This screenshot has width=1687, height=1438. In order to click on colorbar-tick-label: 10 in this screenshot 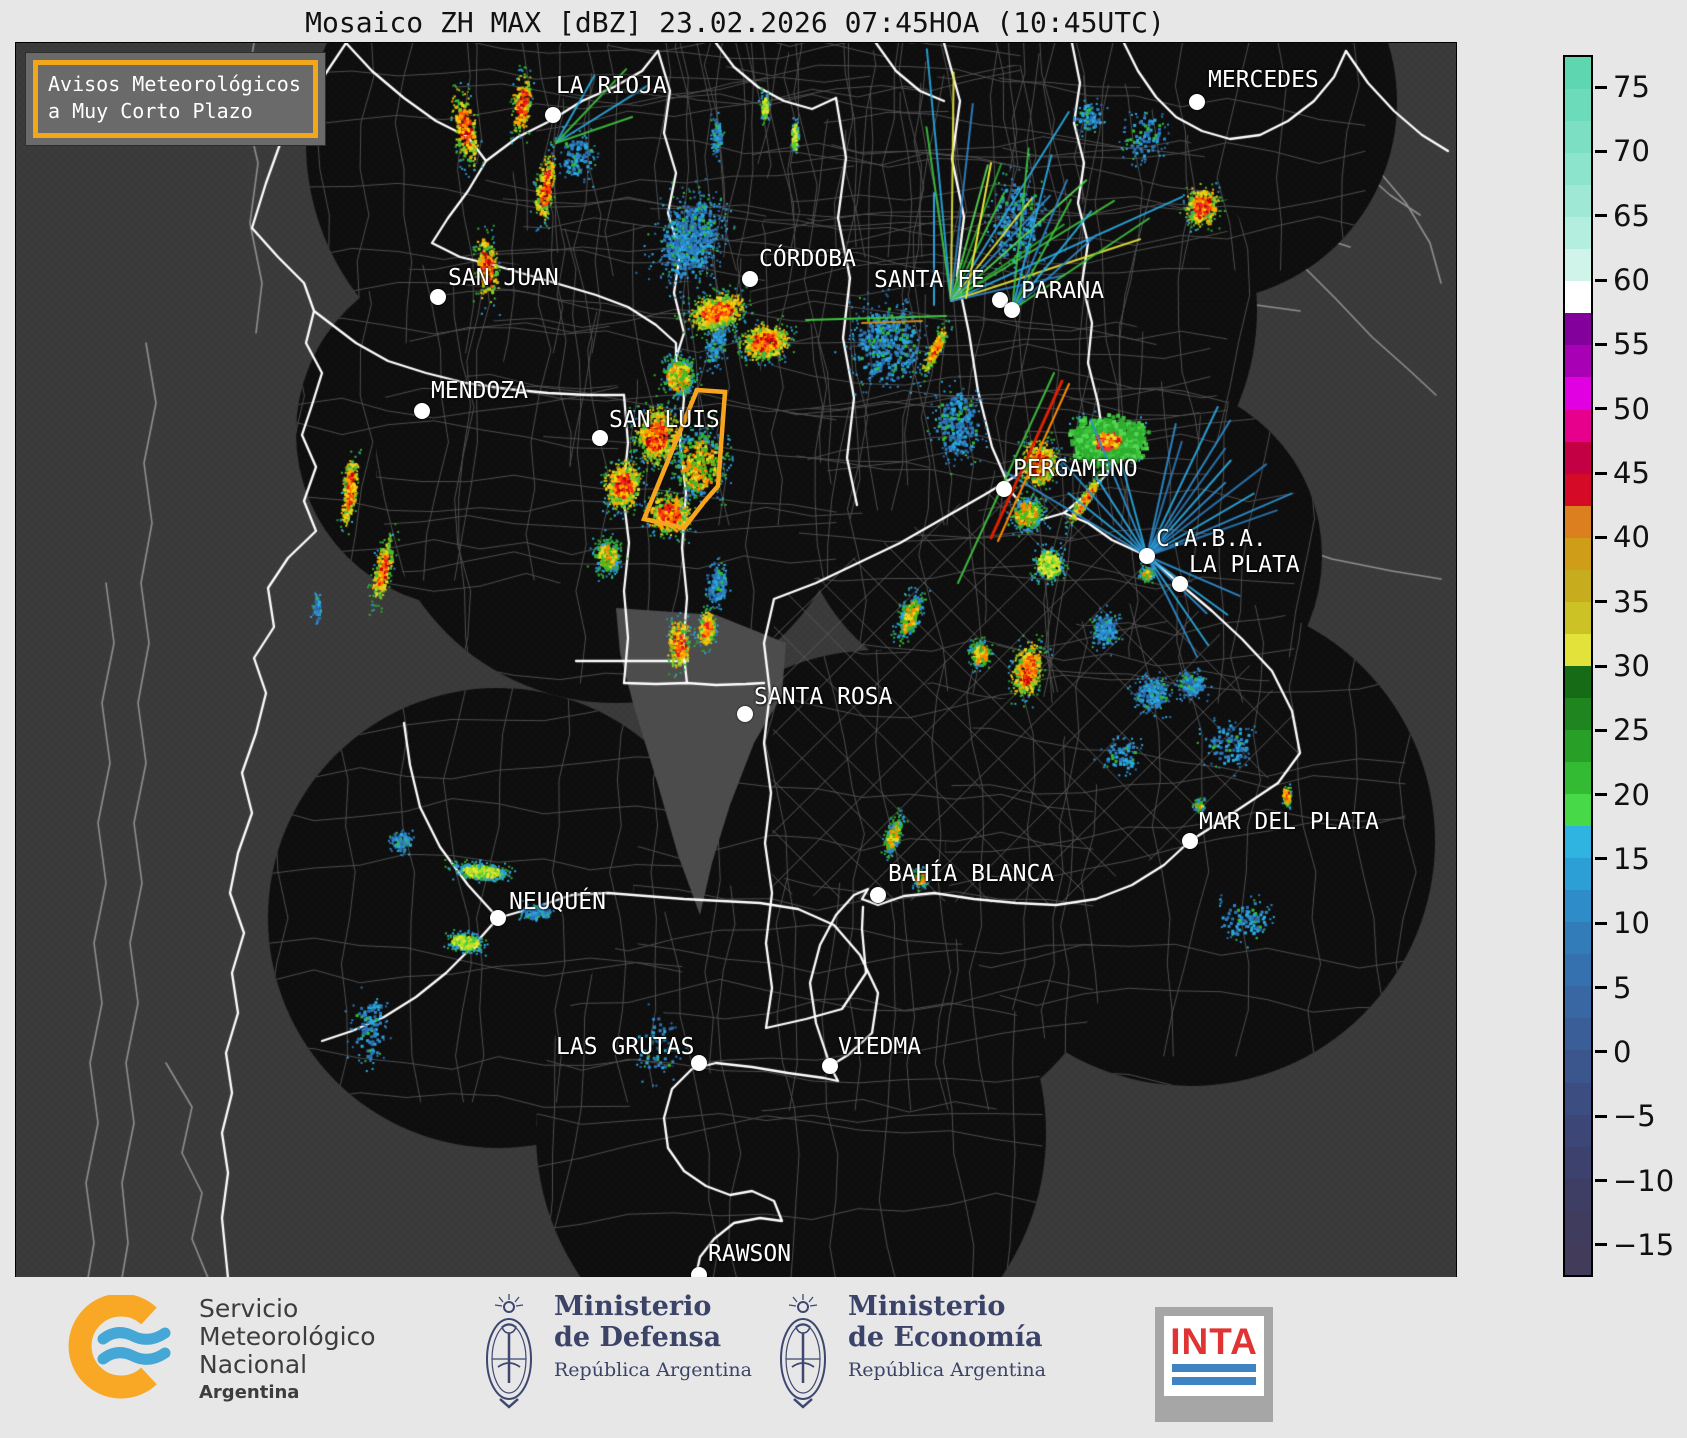, I will do `click(1631, 923)`.